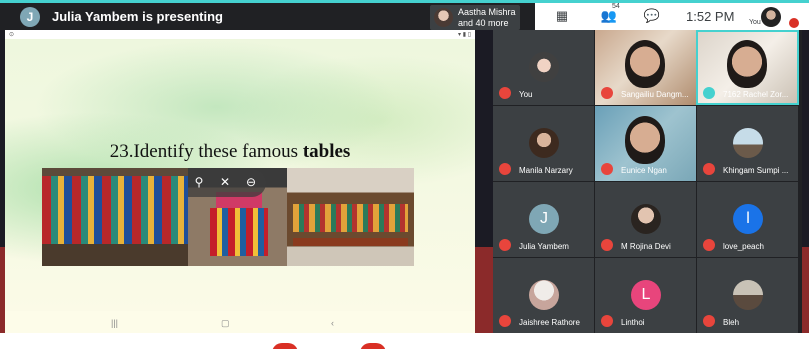 This screenshot has width=809, height=349. What do you see at coordinates (483, 23) in the screenshot?
I see `chip-more: and 40 more` at bounding box center [483, 23].